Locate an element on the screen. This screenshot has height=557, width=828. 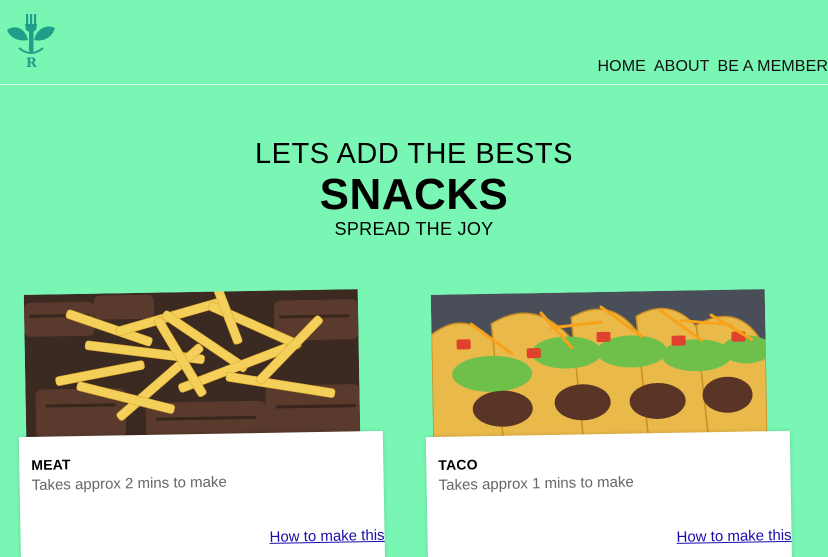
logo-letter: R is located at coordinates (31, 63).